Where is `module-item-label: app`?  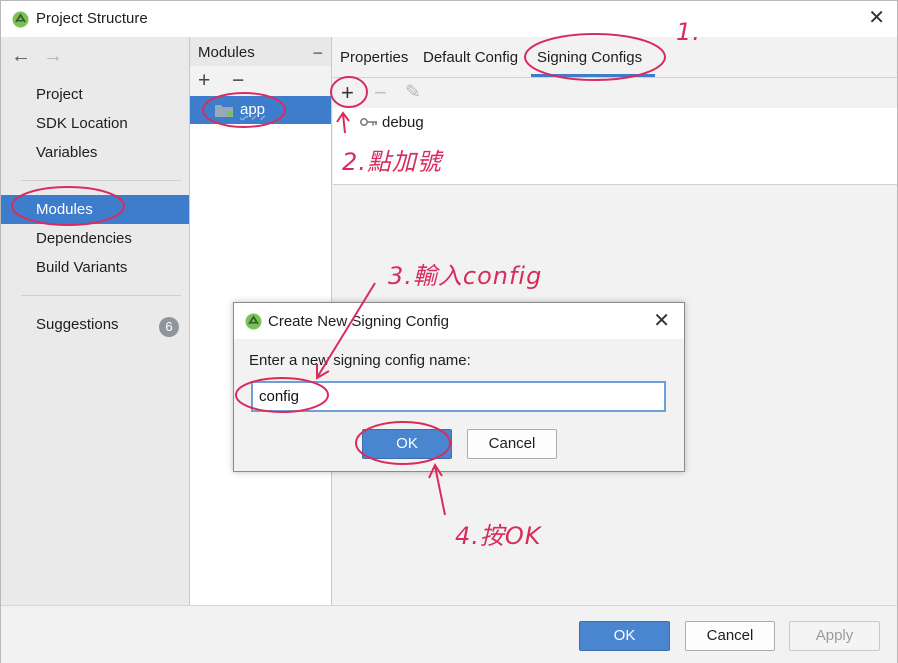
module-item-label: app is located at coordinates (253, 109).